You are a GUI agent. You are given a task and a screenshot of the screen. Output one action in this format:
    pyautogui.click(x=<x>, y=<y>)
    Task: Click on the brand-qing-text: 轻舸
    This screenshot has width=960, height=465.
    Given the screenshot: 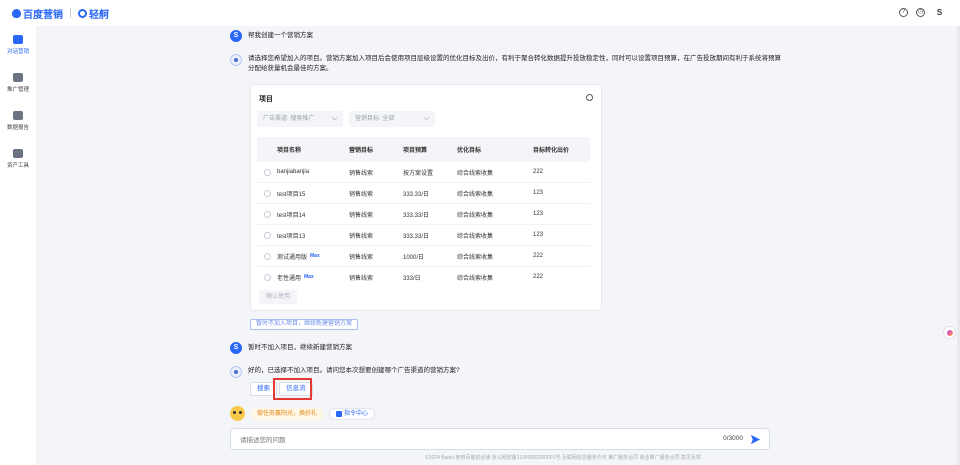 What is the action you would take?
    pyautogui.click(x=99, y=15)
    